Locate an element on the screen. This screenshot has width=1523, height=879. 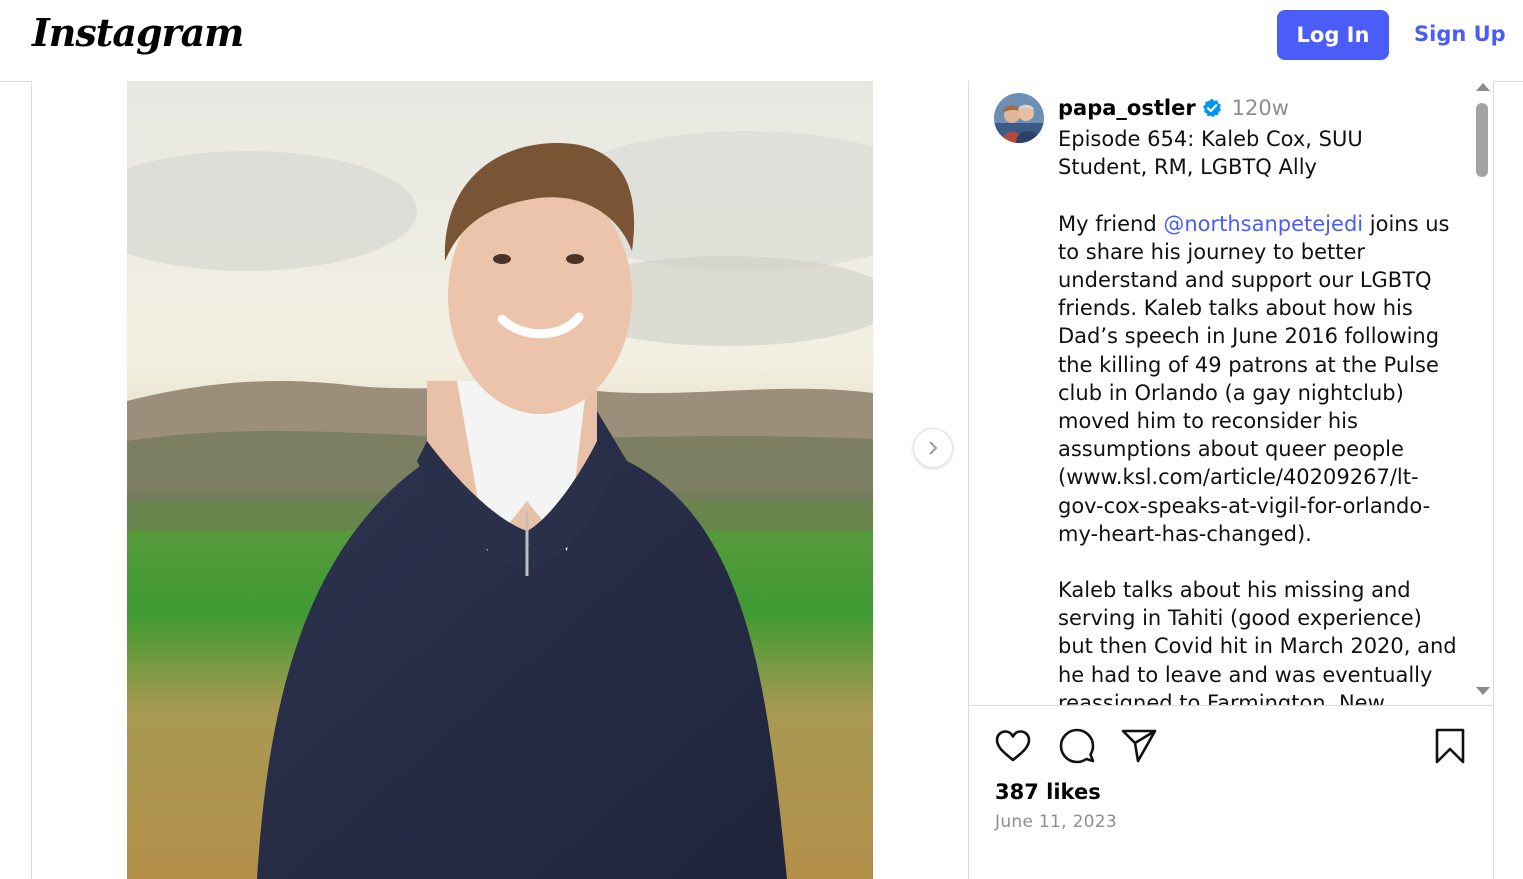
share-icon is located at coordinates (1139, 746).